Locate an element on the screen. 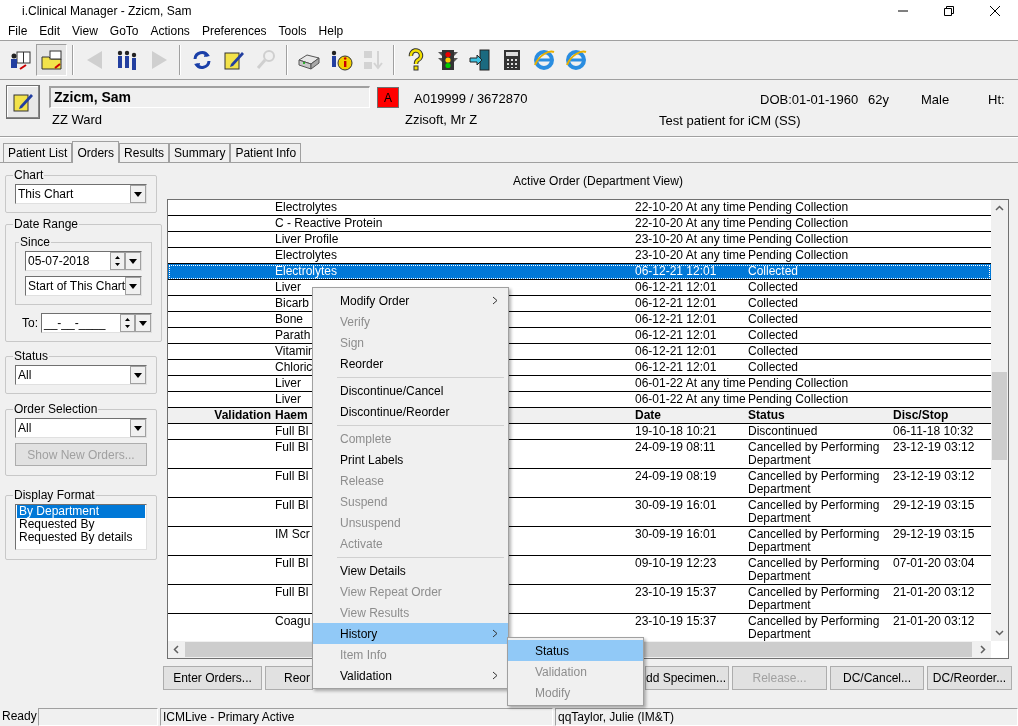 Image resolution: width=1018 pixels, height=726 pixels. action-button: Reor is located at coordinates (289, 678).